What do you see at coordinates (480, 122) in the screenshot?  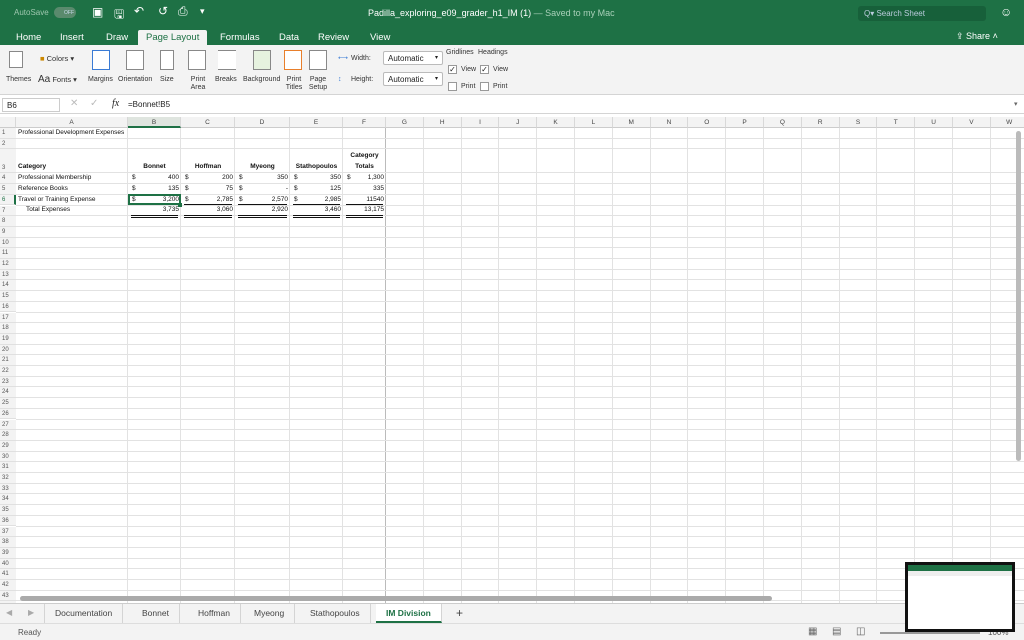 I see `column-header-i: I` at bounding box center [480, 122].